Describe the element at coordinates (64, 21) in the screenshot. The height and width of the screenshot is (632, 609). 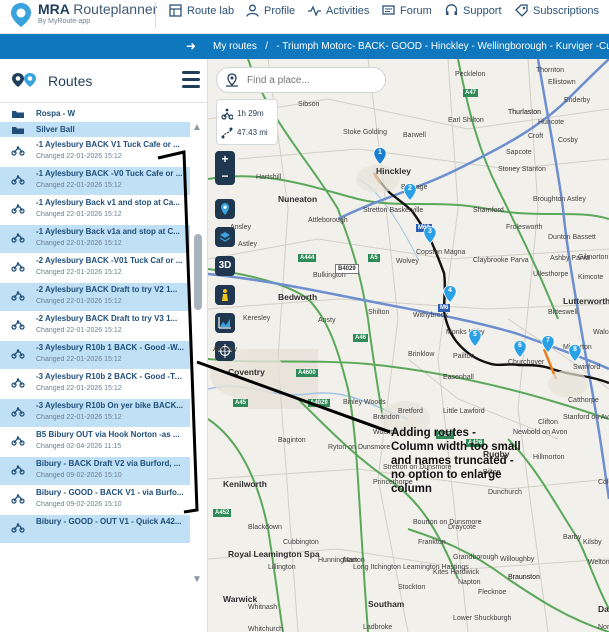
I see `app-byline: By MyRoute-app` at that location.